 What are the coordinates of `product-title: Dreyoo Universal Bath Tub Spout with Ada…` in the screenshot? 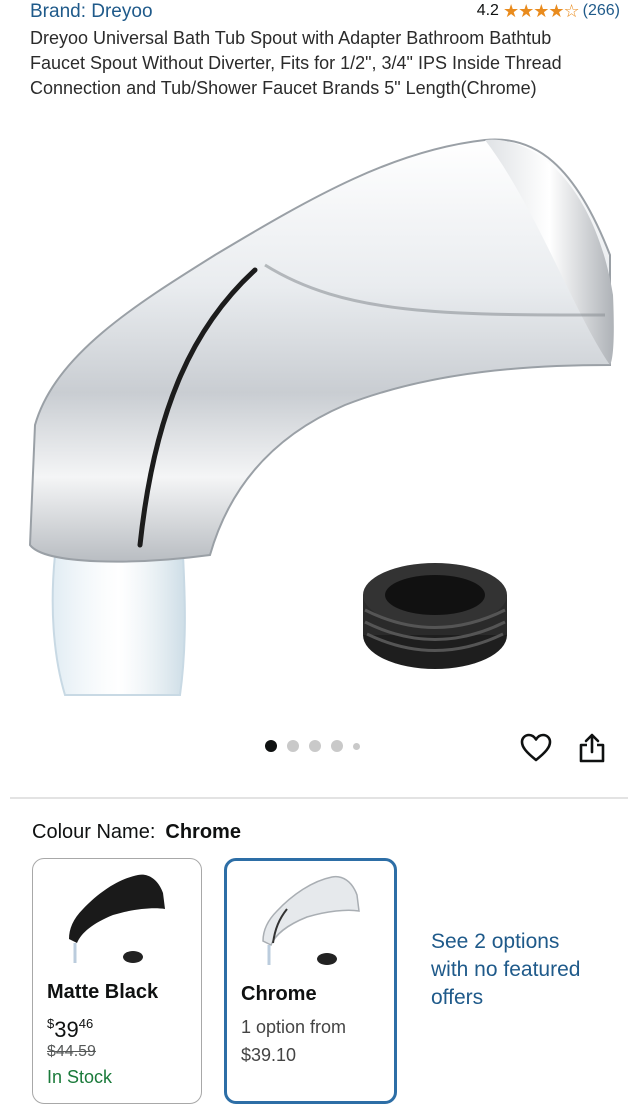 It's located at (296, 63).